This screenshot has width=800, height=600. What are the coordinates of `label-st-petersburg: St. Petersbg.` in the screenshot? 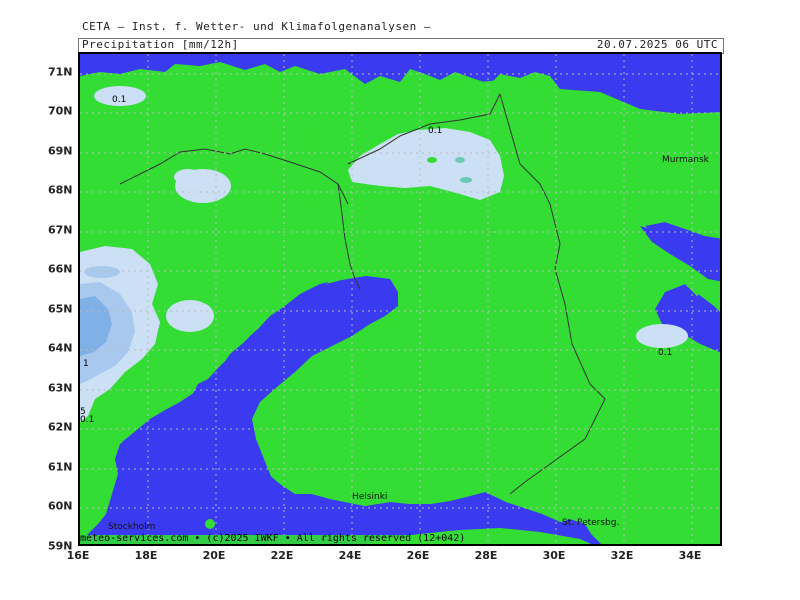 It's located at (590, 523).